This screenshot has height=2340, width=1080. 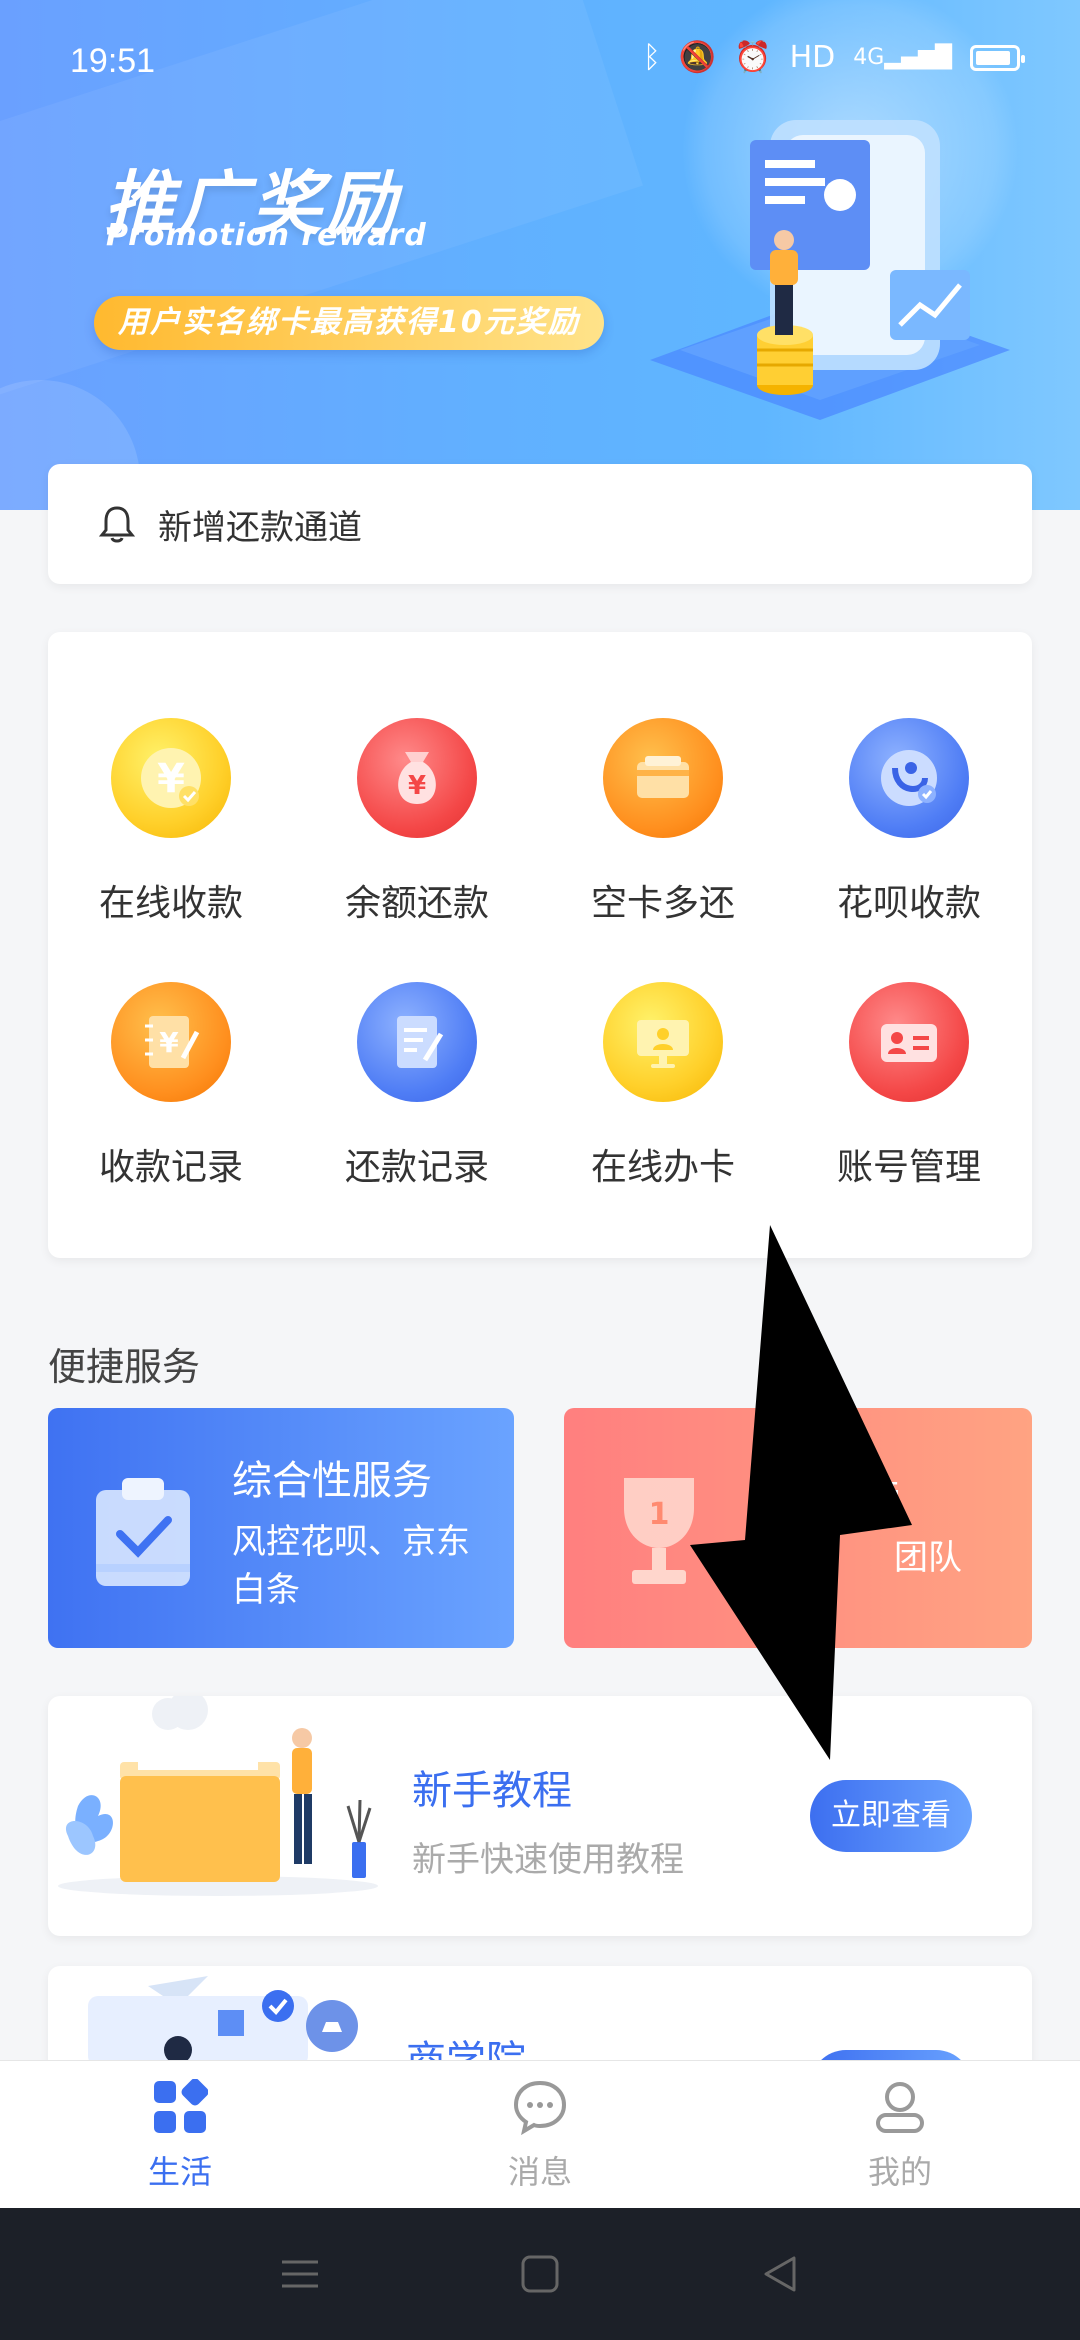 What do you see at coordinates (659, 1514) in the screenshot?
I see `svg-text: 1` at bounding box center [659, 1514].